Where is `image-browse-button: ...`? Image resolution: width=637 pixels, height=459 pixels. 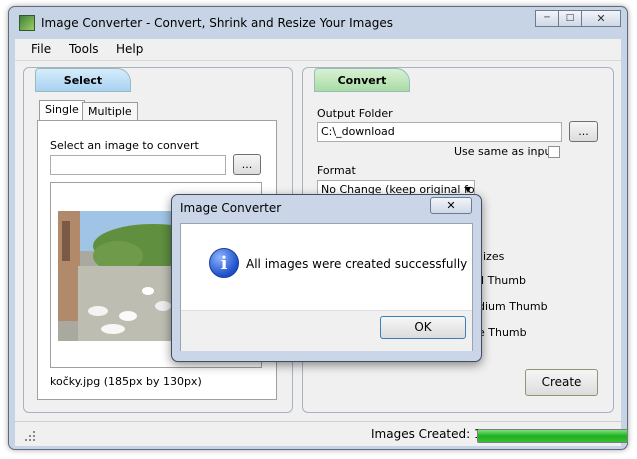 image-browse-button: ... is located at coordinates (247, 164).